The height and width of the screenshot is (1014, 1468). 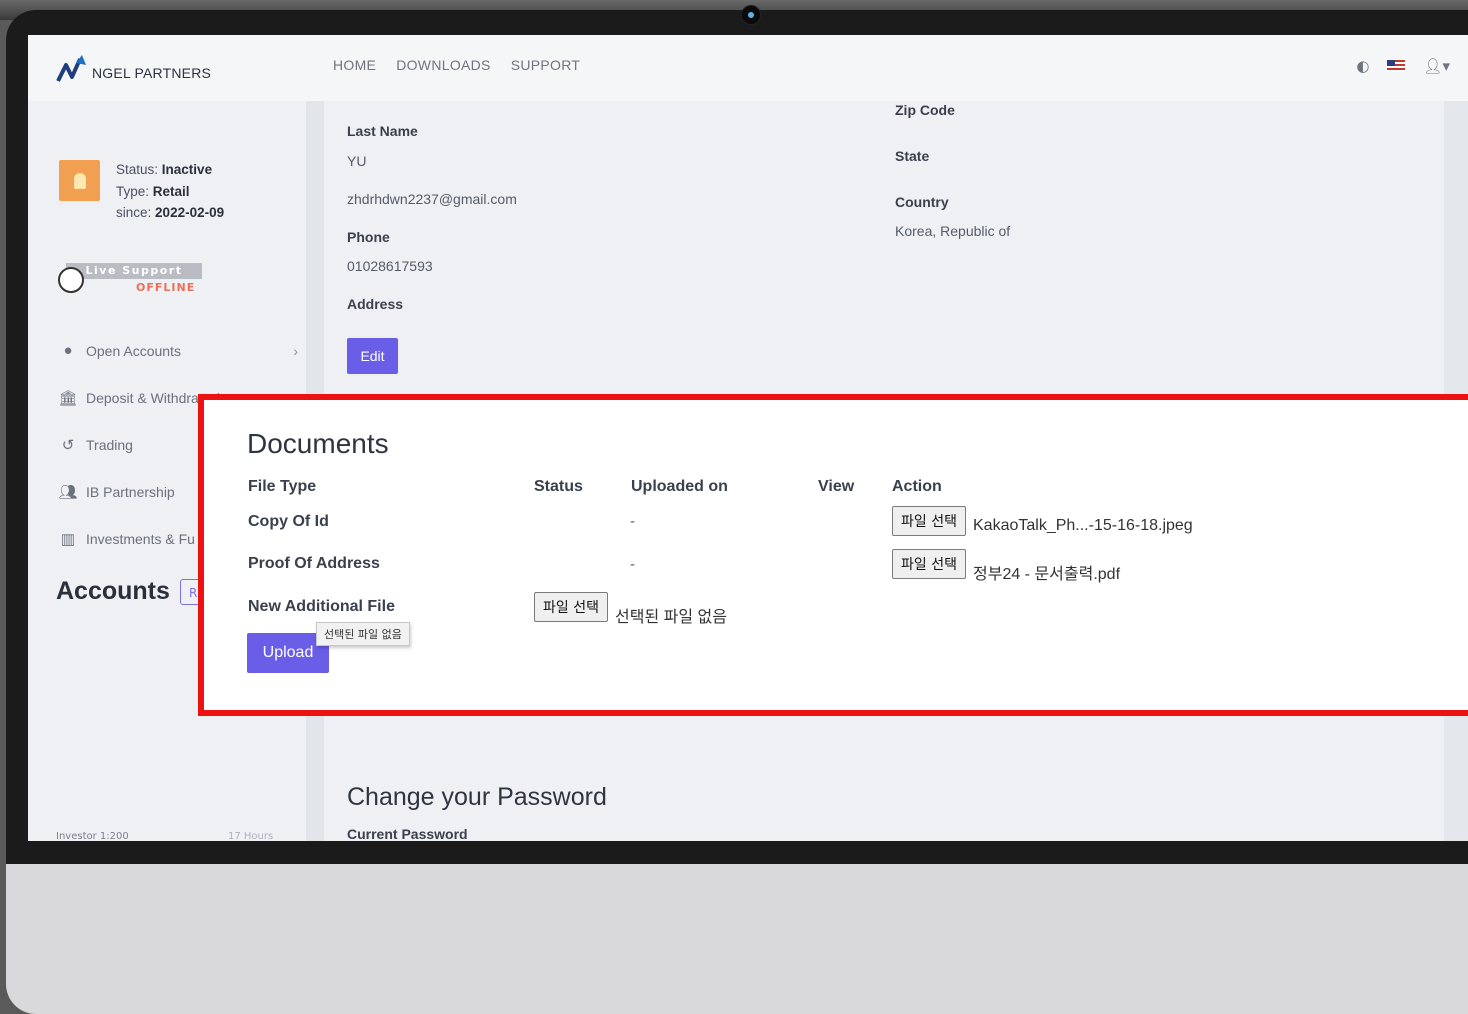 What do you see at coordinates (140, 538) in the screenshot?
I see `sidebar-item-label: Investments & Fu` at bounding box center [140, 538].